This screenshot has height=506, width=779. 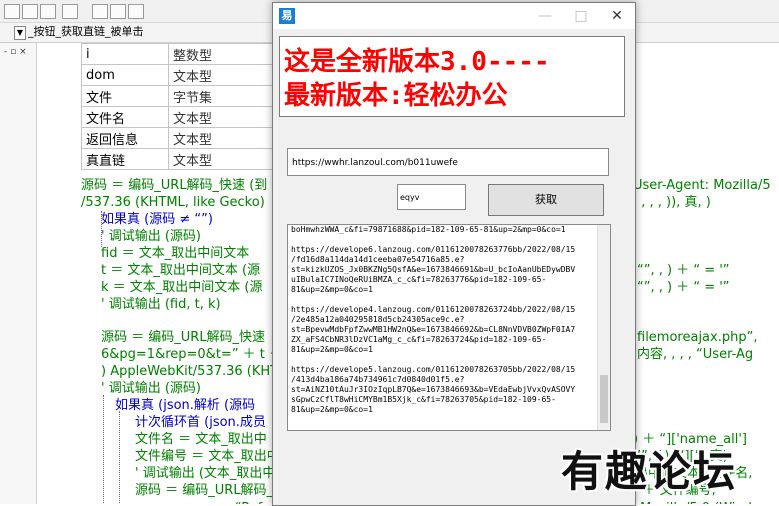 What do you see at coordinates (649, 471) in the screenshot?
I see `forum-watermark: 有趣论坛` at bounding box center [649, 471].